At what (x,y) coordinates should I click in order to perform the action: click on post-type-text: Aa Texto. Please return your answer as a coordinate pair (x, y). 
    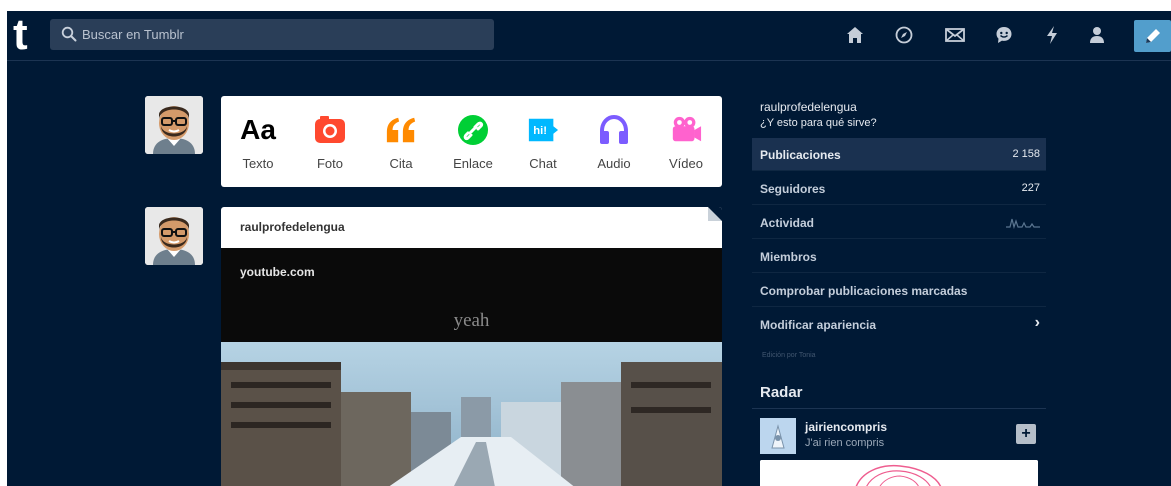
    Looking at the image, I should click on (258, 141).